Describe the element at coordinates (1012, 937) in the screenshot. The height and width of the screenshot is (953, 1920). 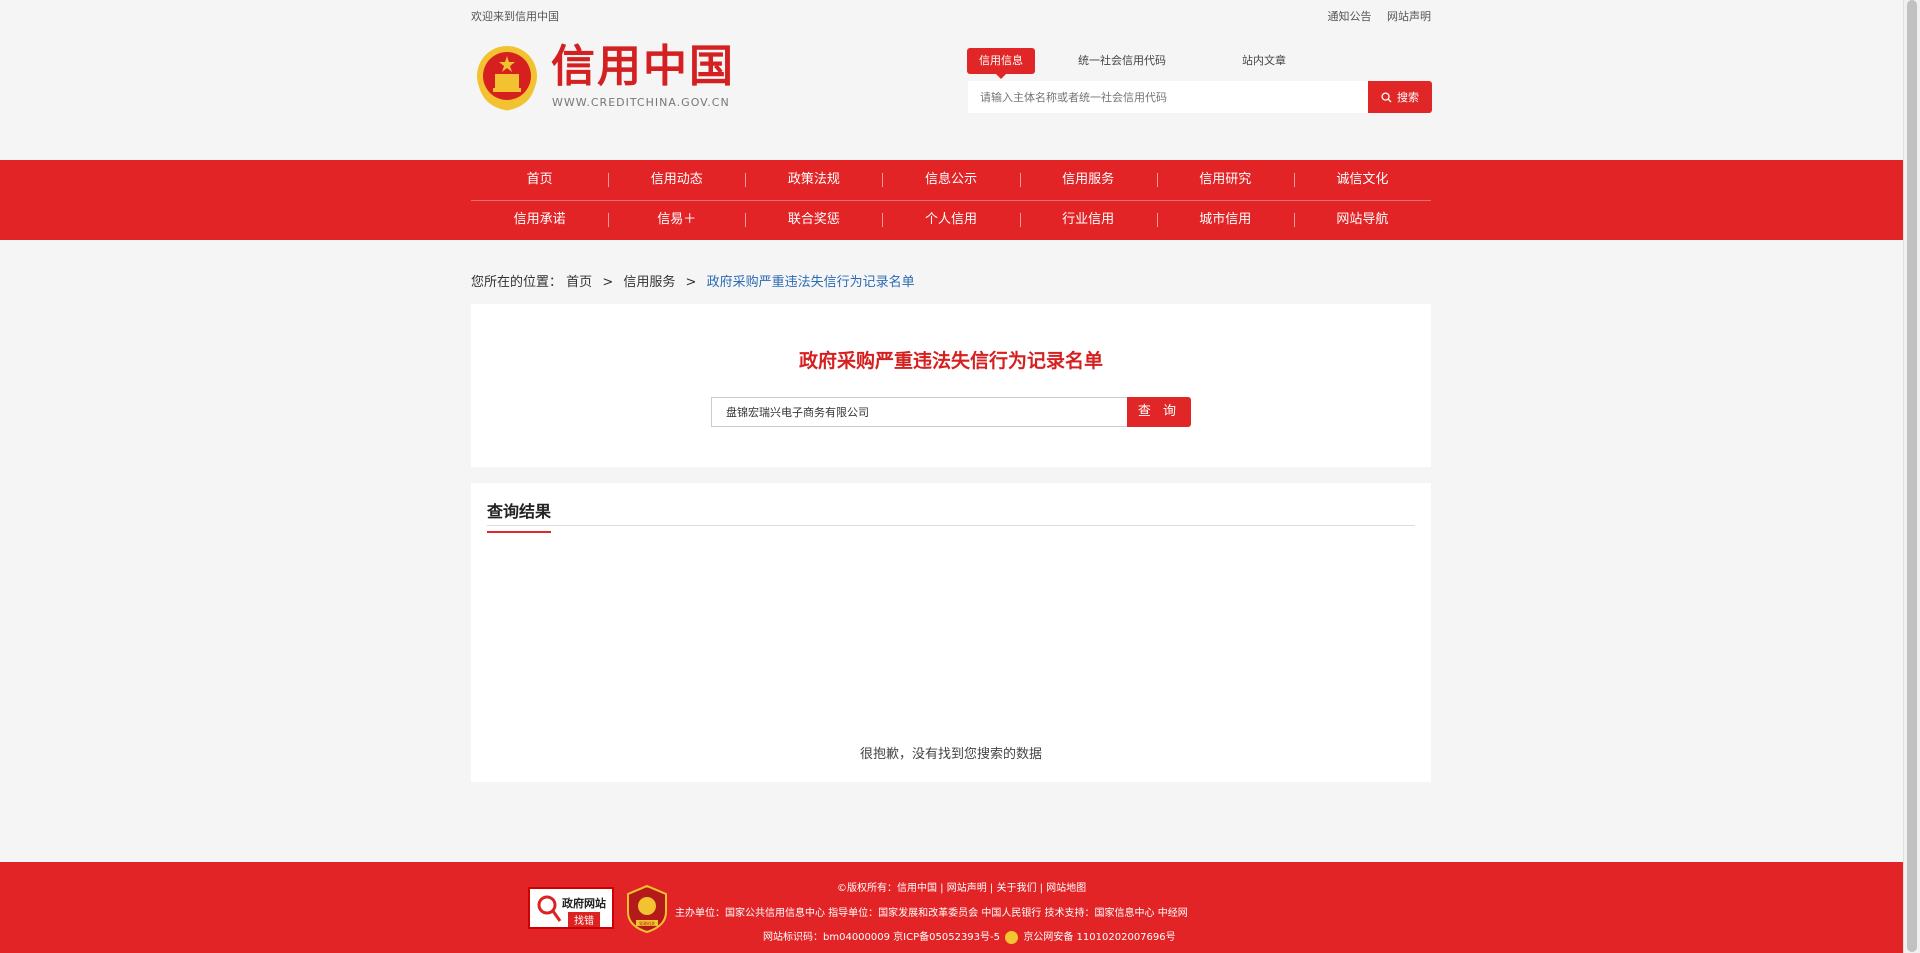
I see `police-emblem-icon` at that location.